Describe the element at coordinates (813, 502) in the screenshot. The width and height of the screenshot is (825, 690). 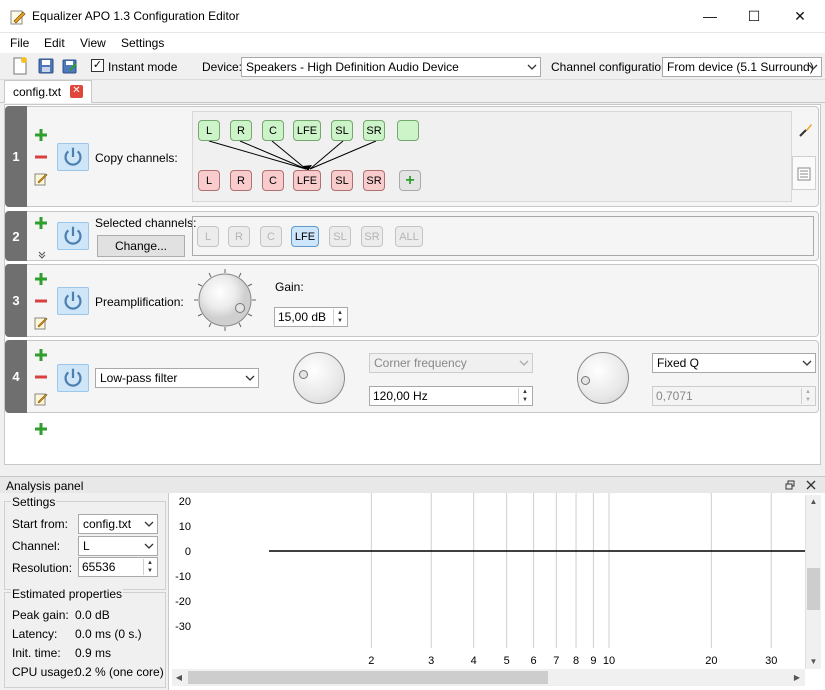
I see `scroll-up-icon: ▲` at that location.